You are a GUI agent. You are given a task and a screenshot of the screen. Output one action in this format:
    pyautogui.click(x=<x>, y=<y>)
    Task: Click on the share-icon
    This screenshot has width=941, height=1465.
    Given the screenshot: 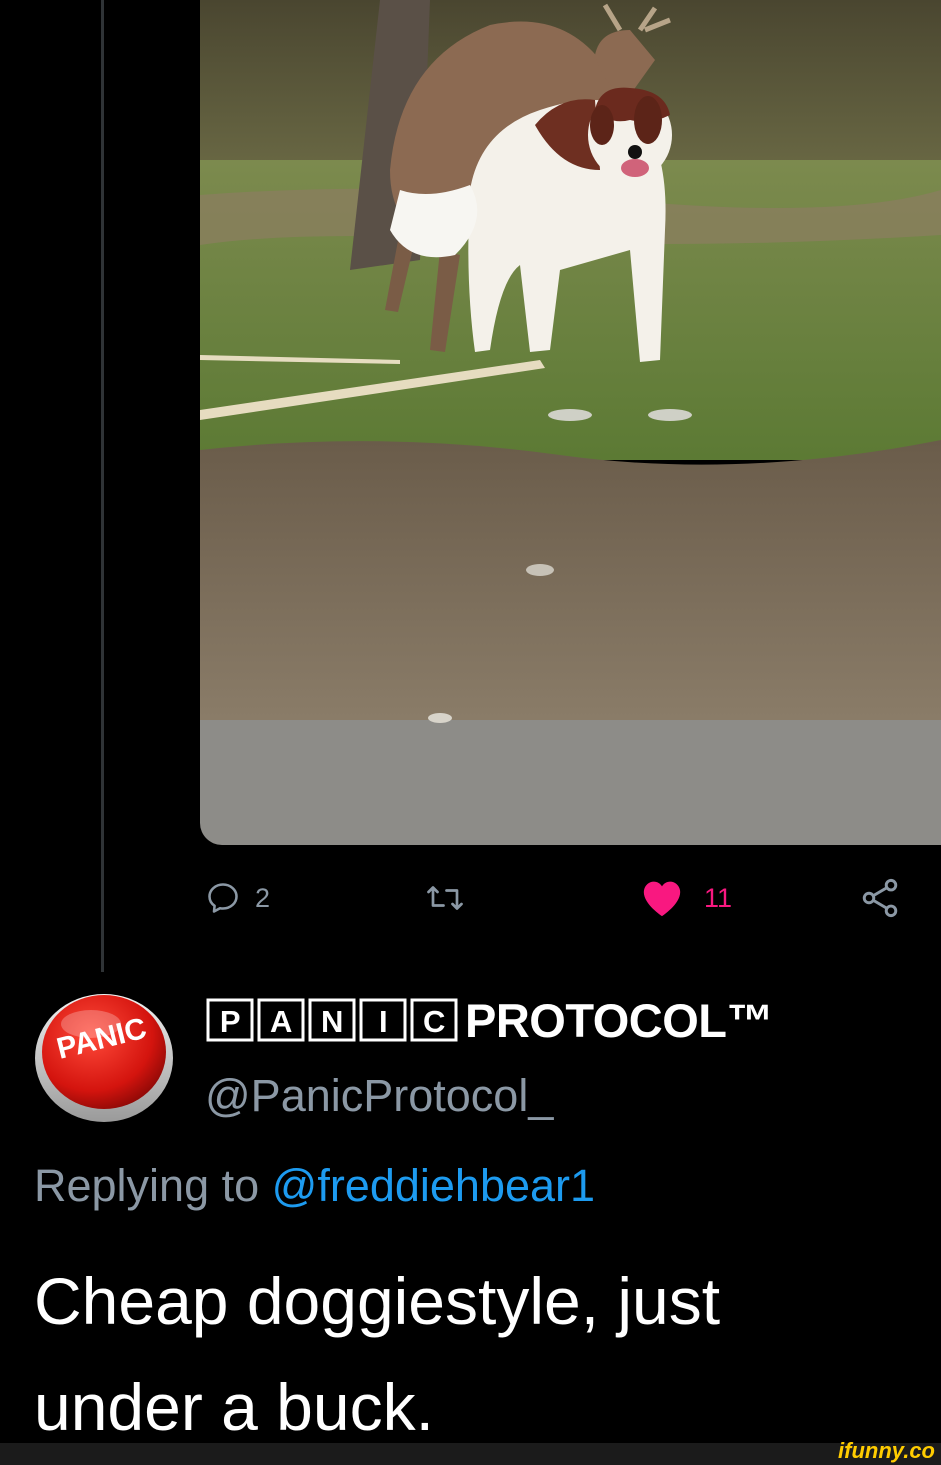 What is the action you would take?
    pyautogui.click(x=880, y=898)
    